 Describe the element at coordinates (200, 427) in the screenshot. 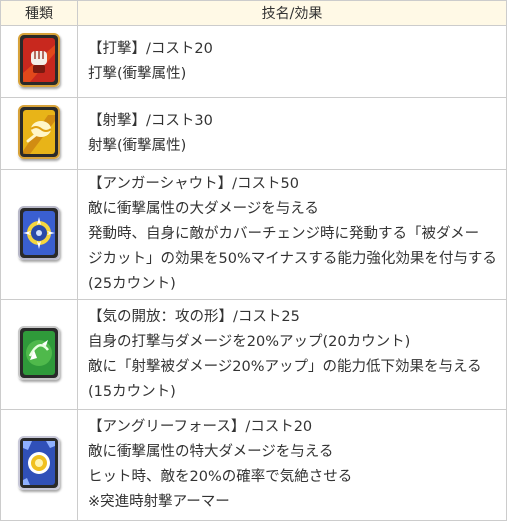

I see `skill-name: 【アングリーフォース】/コスト20` at that location.